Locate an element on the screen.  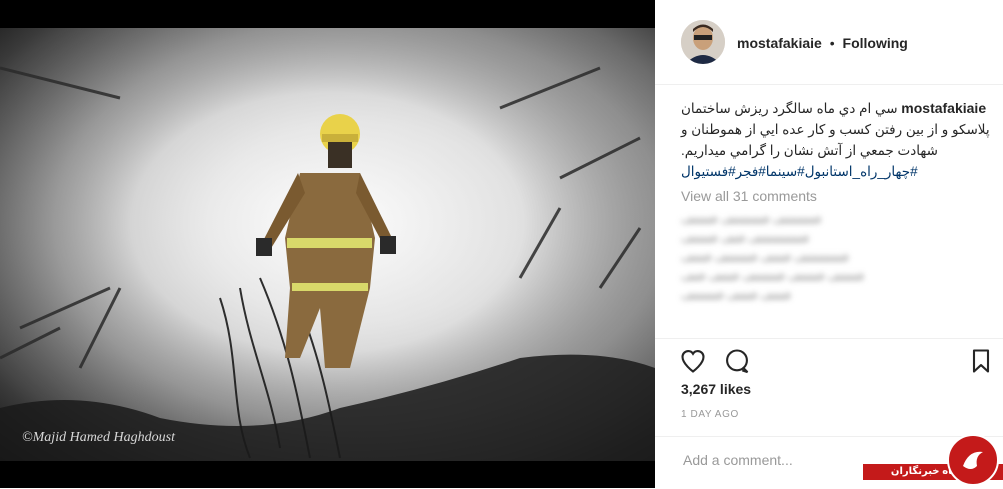
avatar is located at coordinates (703, 42).